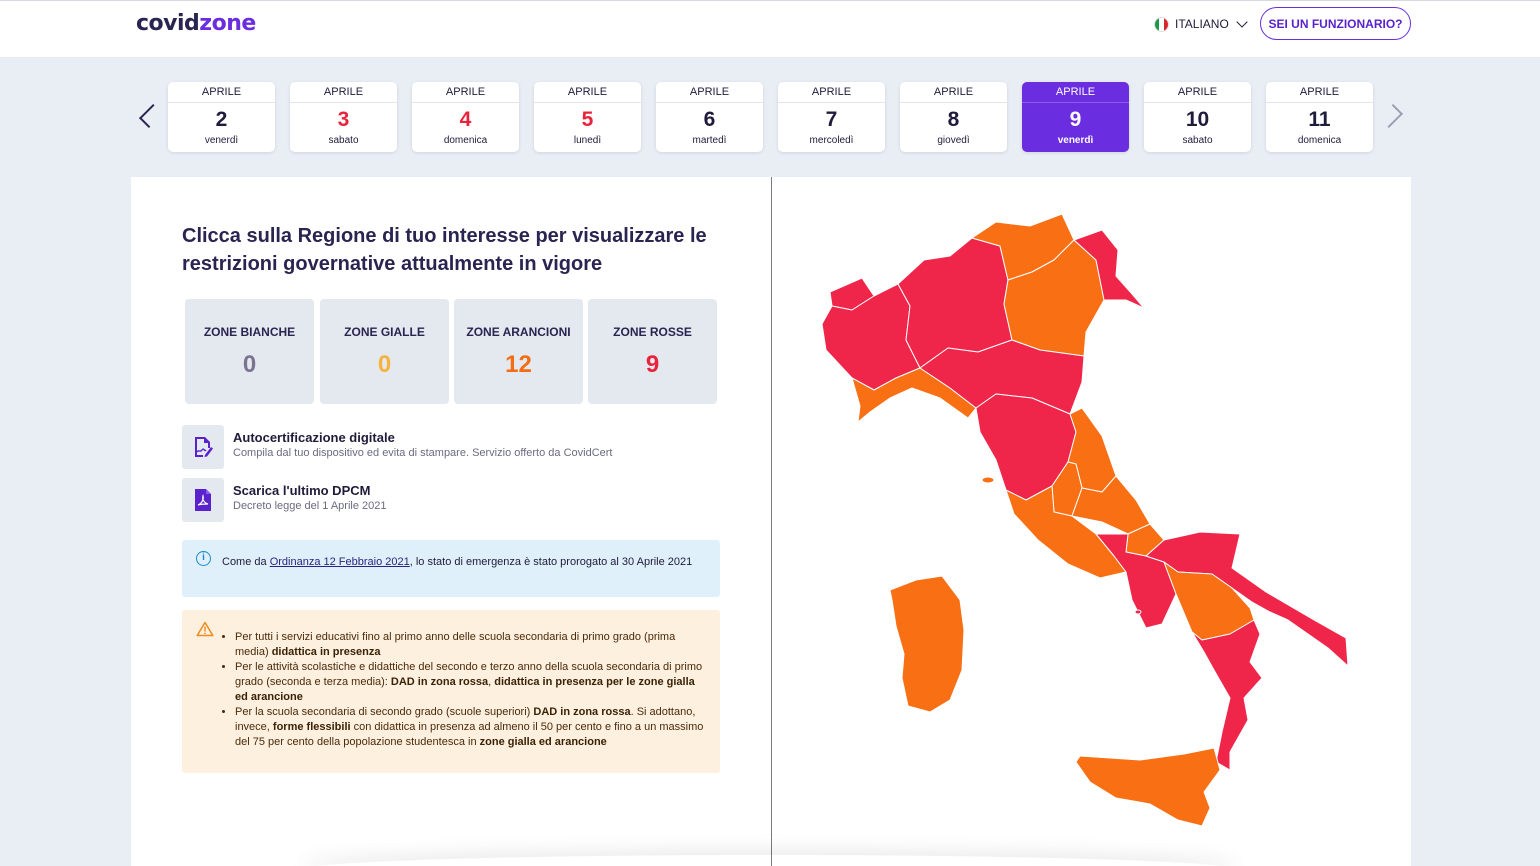 This screenshot has height=866, width=1540. I want to click on logo-part-2: zone, so click(227, 23).